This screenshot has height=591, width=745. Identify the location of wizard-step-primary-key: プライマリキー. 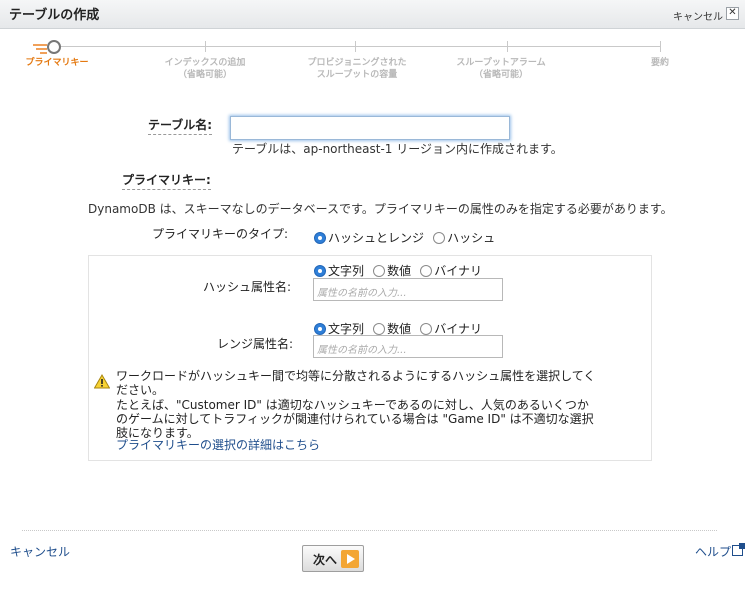
(57, 63).